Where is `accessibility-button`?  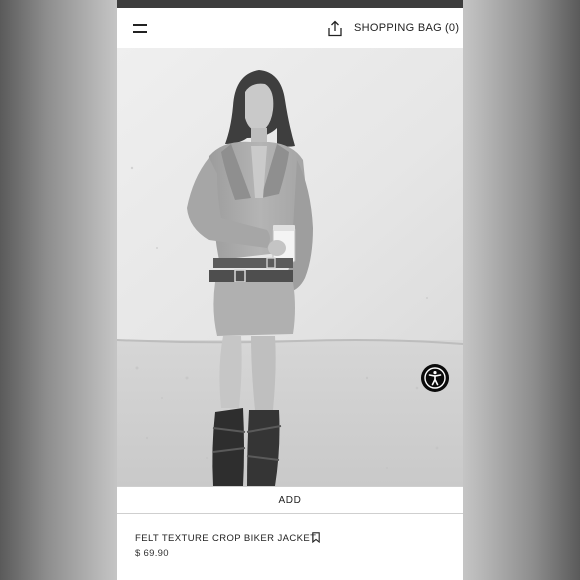 accessibility-button is located at coordinates (435, 378).